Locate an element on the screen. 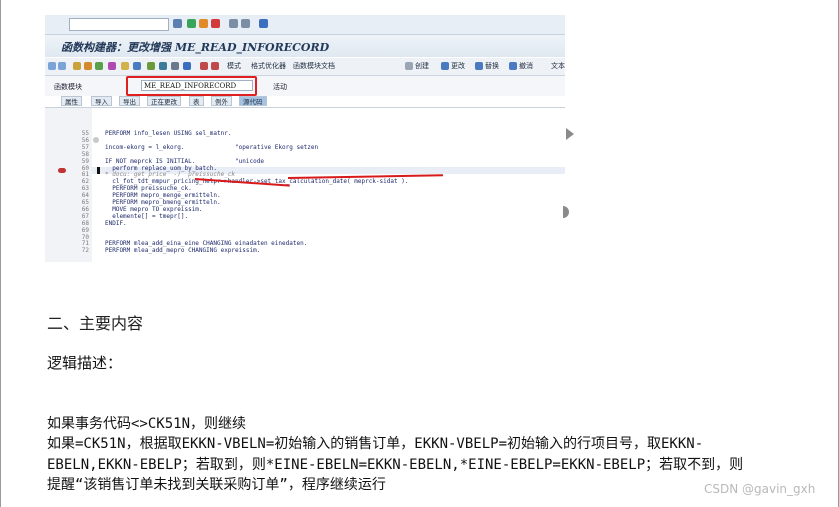  code-text: MOVE mepro TO expreissim. is located at coordinates (154, 209).